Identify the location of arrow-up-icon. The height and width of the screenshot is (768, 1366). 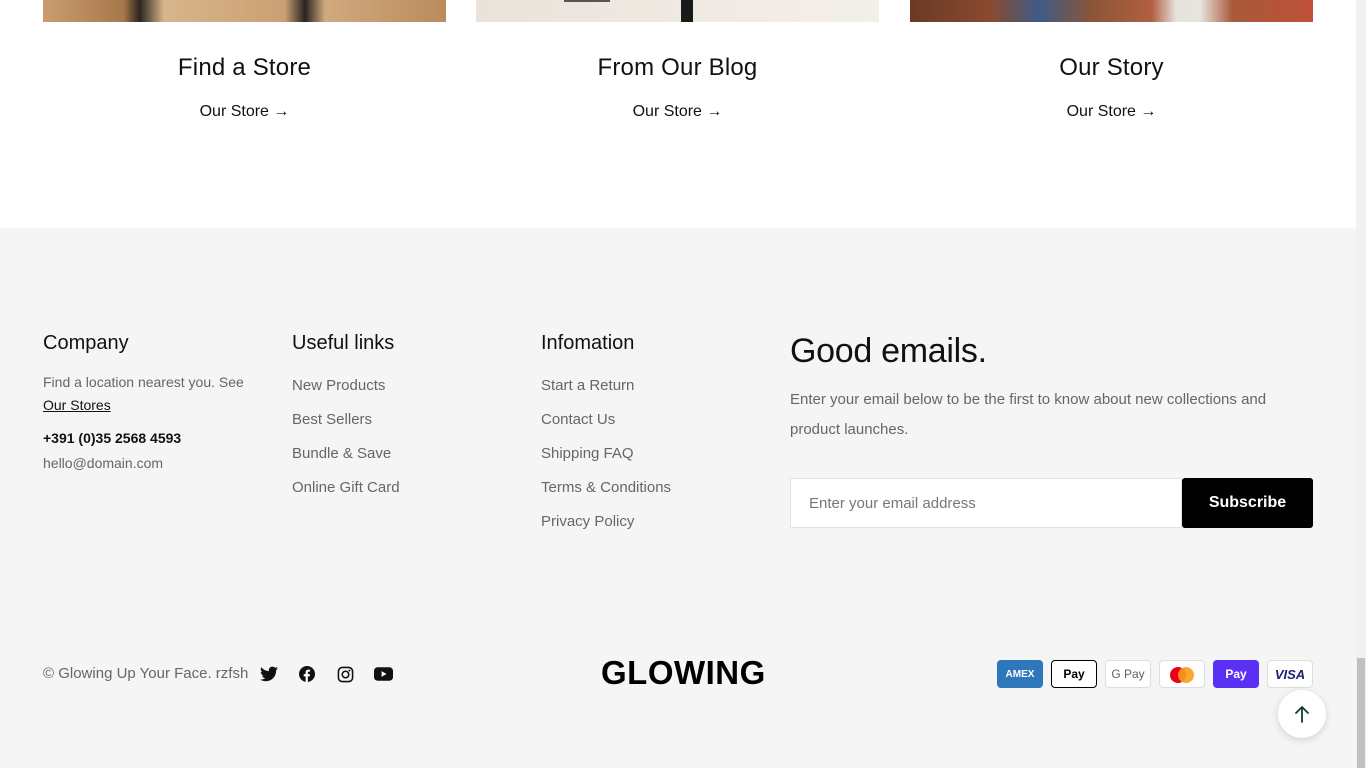
(1302, 714).